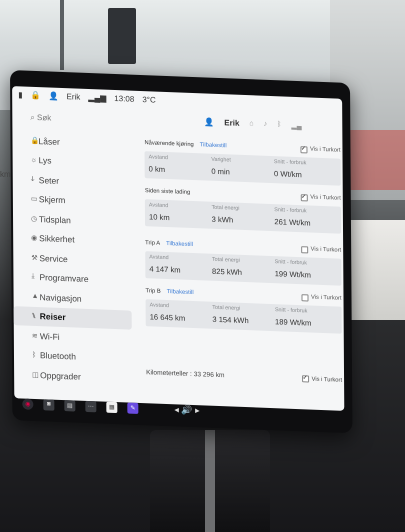 The width and height of the screenshot is (405, 532). I want to click on stat-cell: Avstand 0 km, so click(180, 165).